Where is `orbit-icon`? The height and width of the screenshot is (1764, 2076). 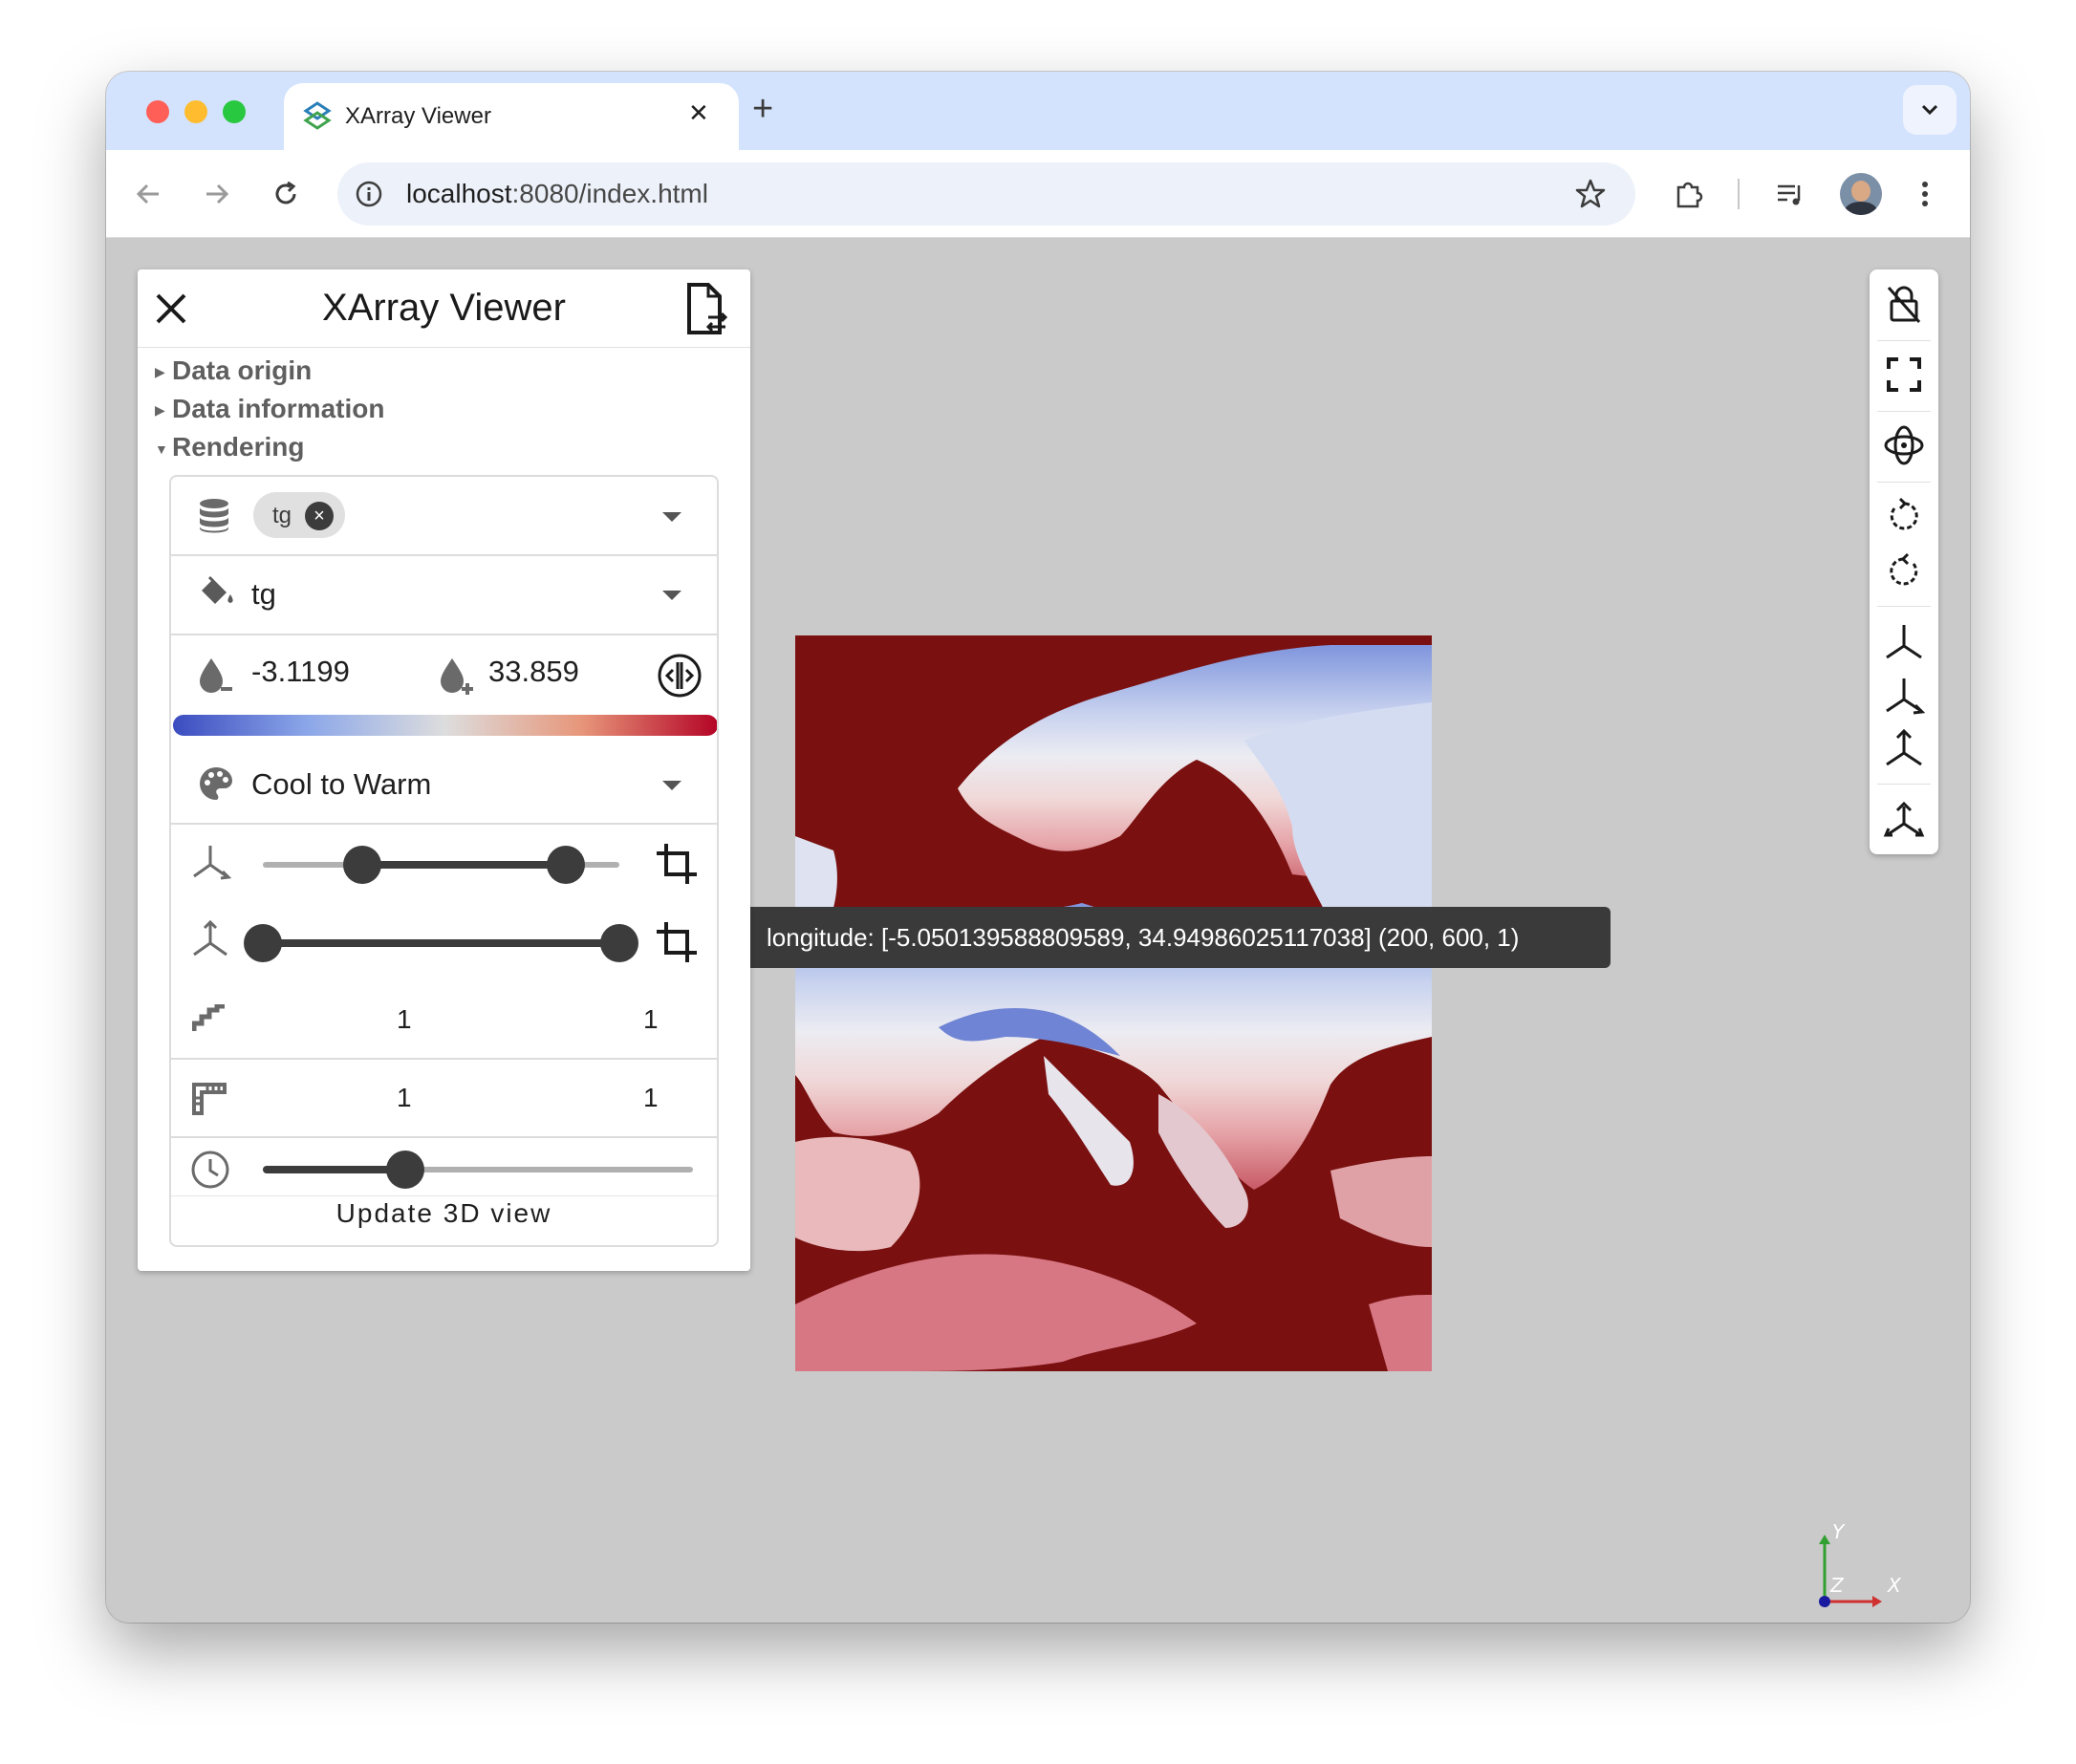
orbit-icon is located at coordinates (1904, 445).